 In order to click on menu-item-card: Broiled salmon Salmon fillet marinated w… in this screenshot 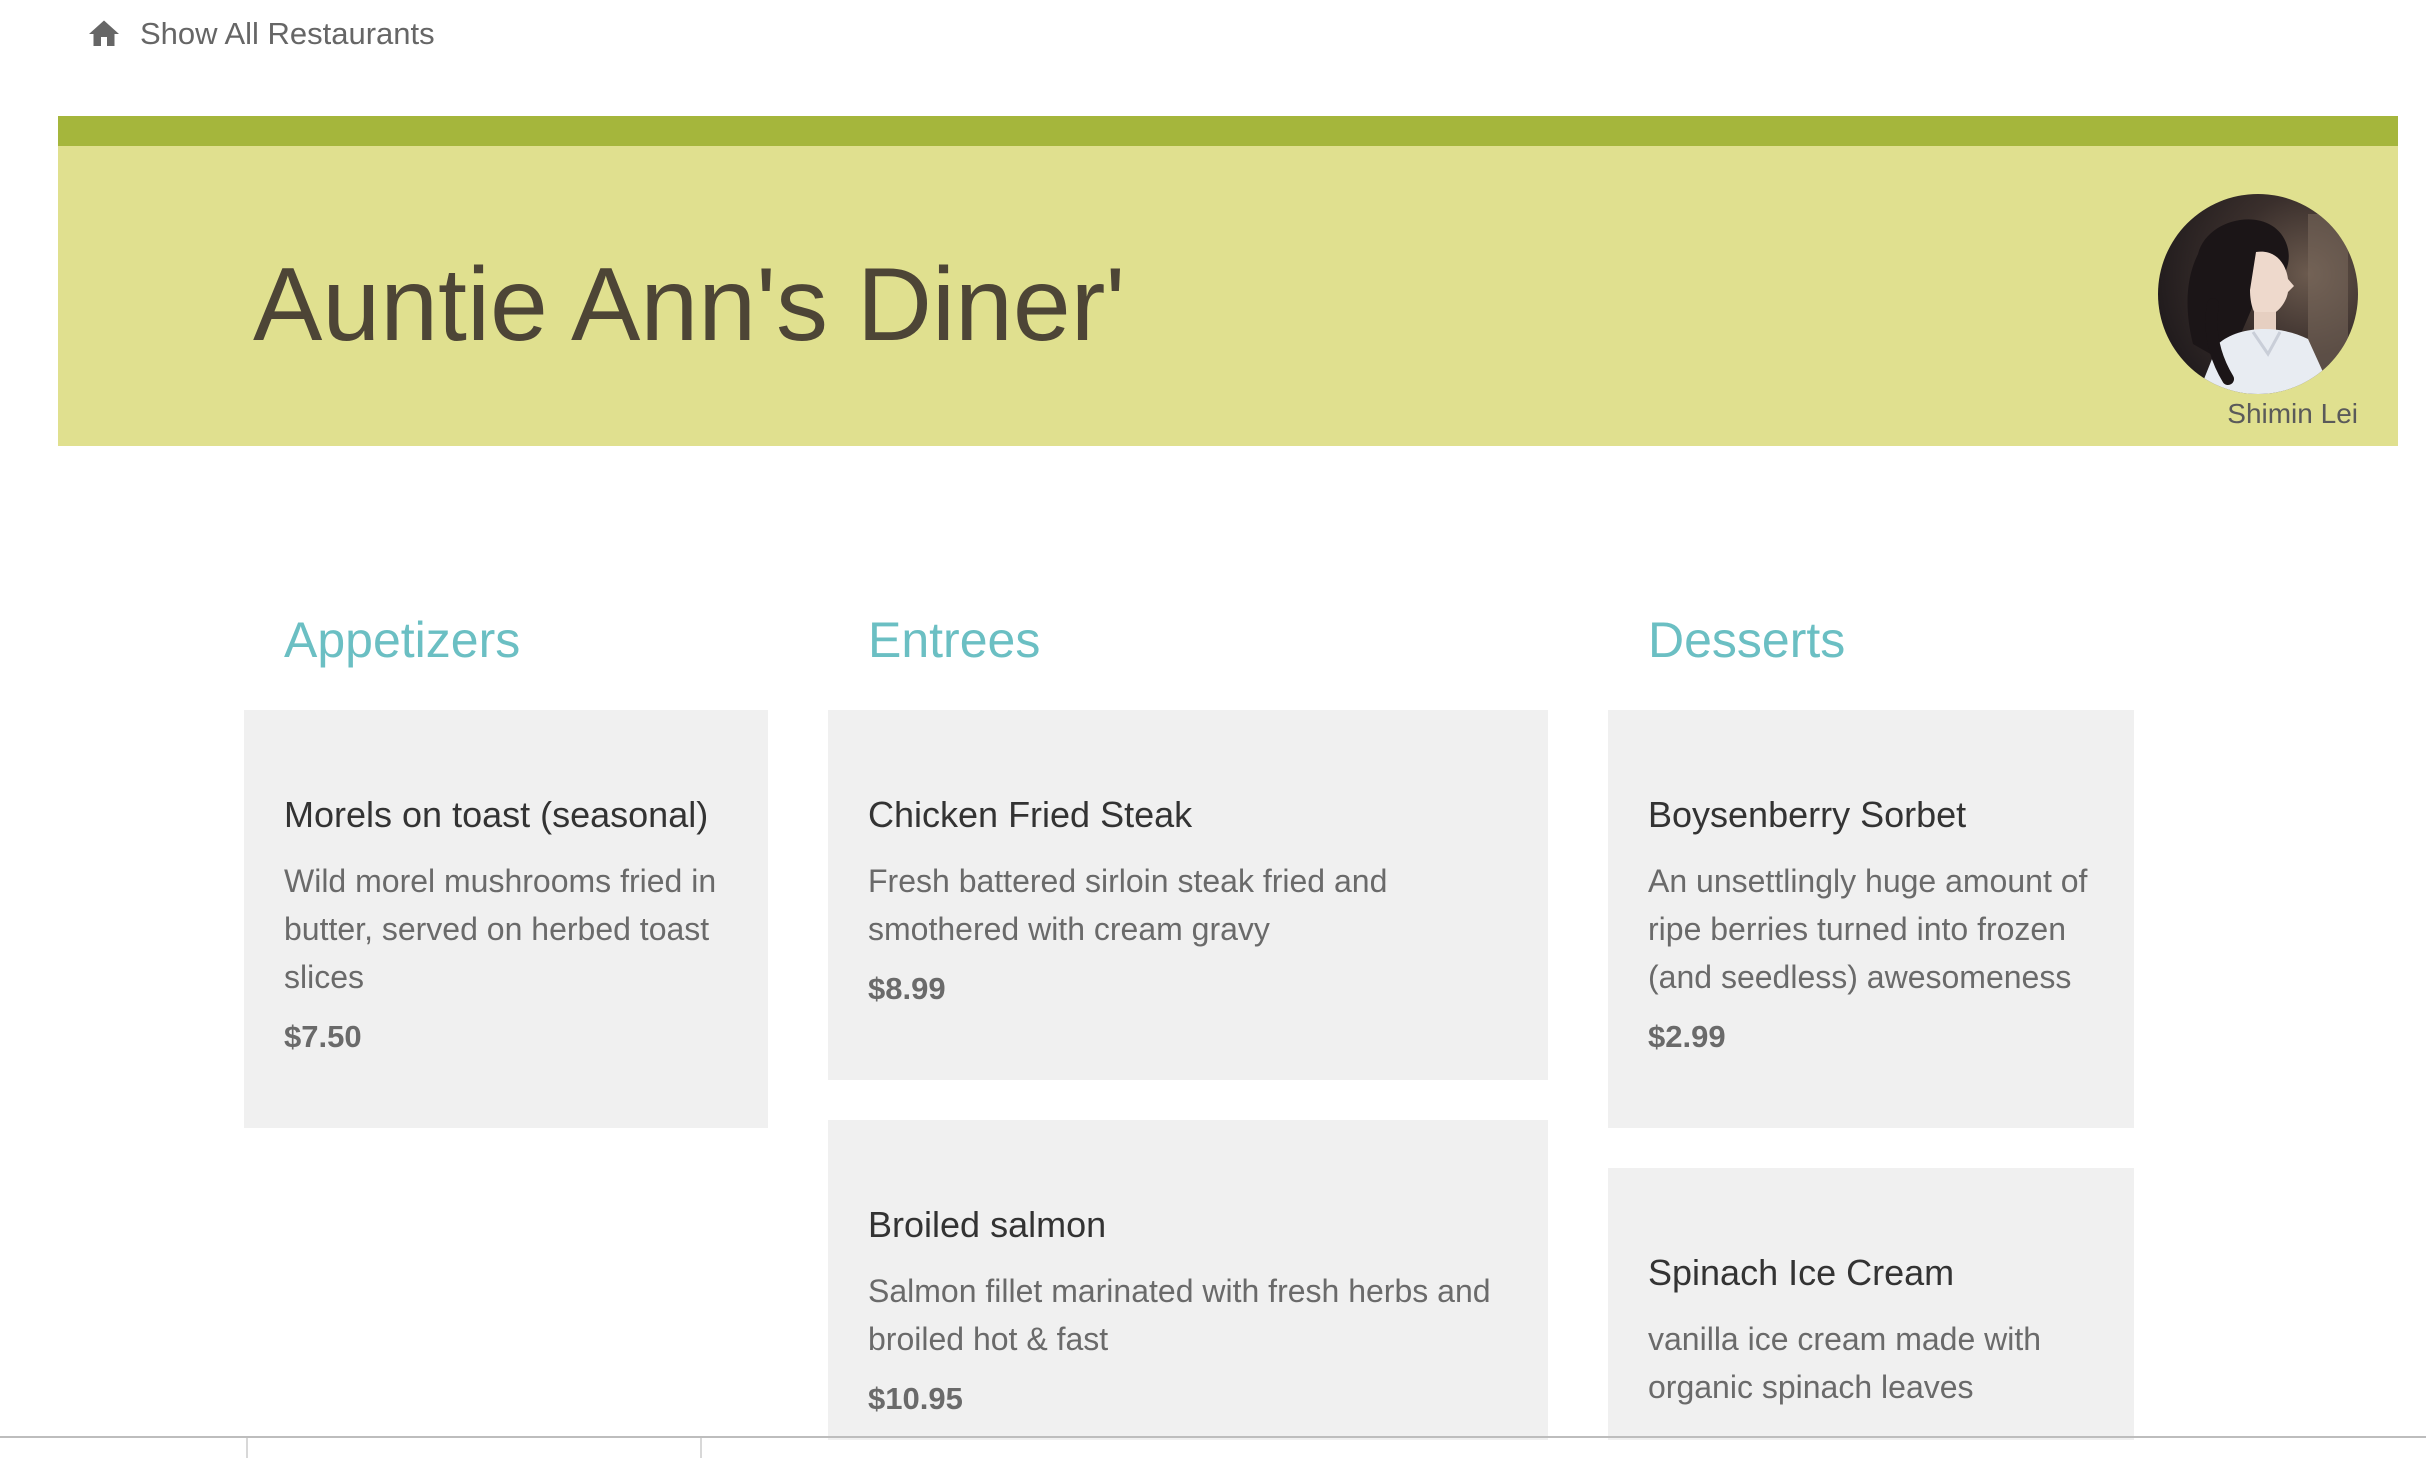, I will do `click(1188, 1280)`.